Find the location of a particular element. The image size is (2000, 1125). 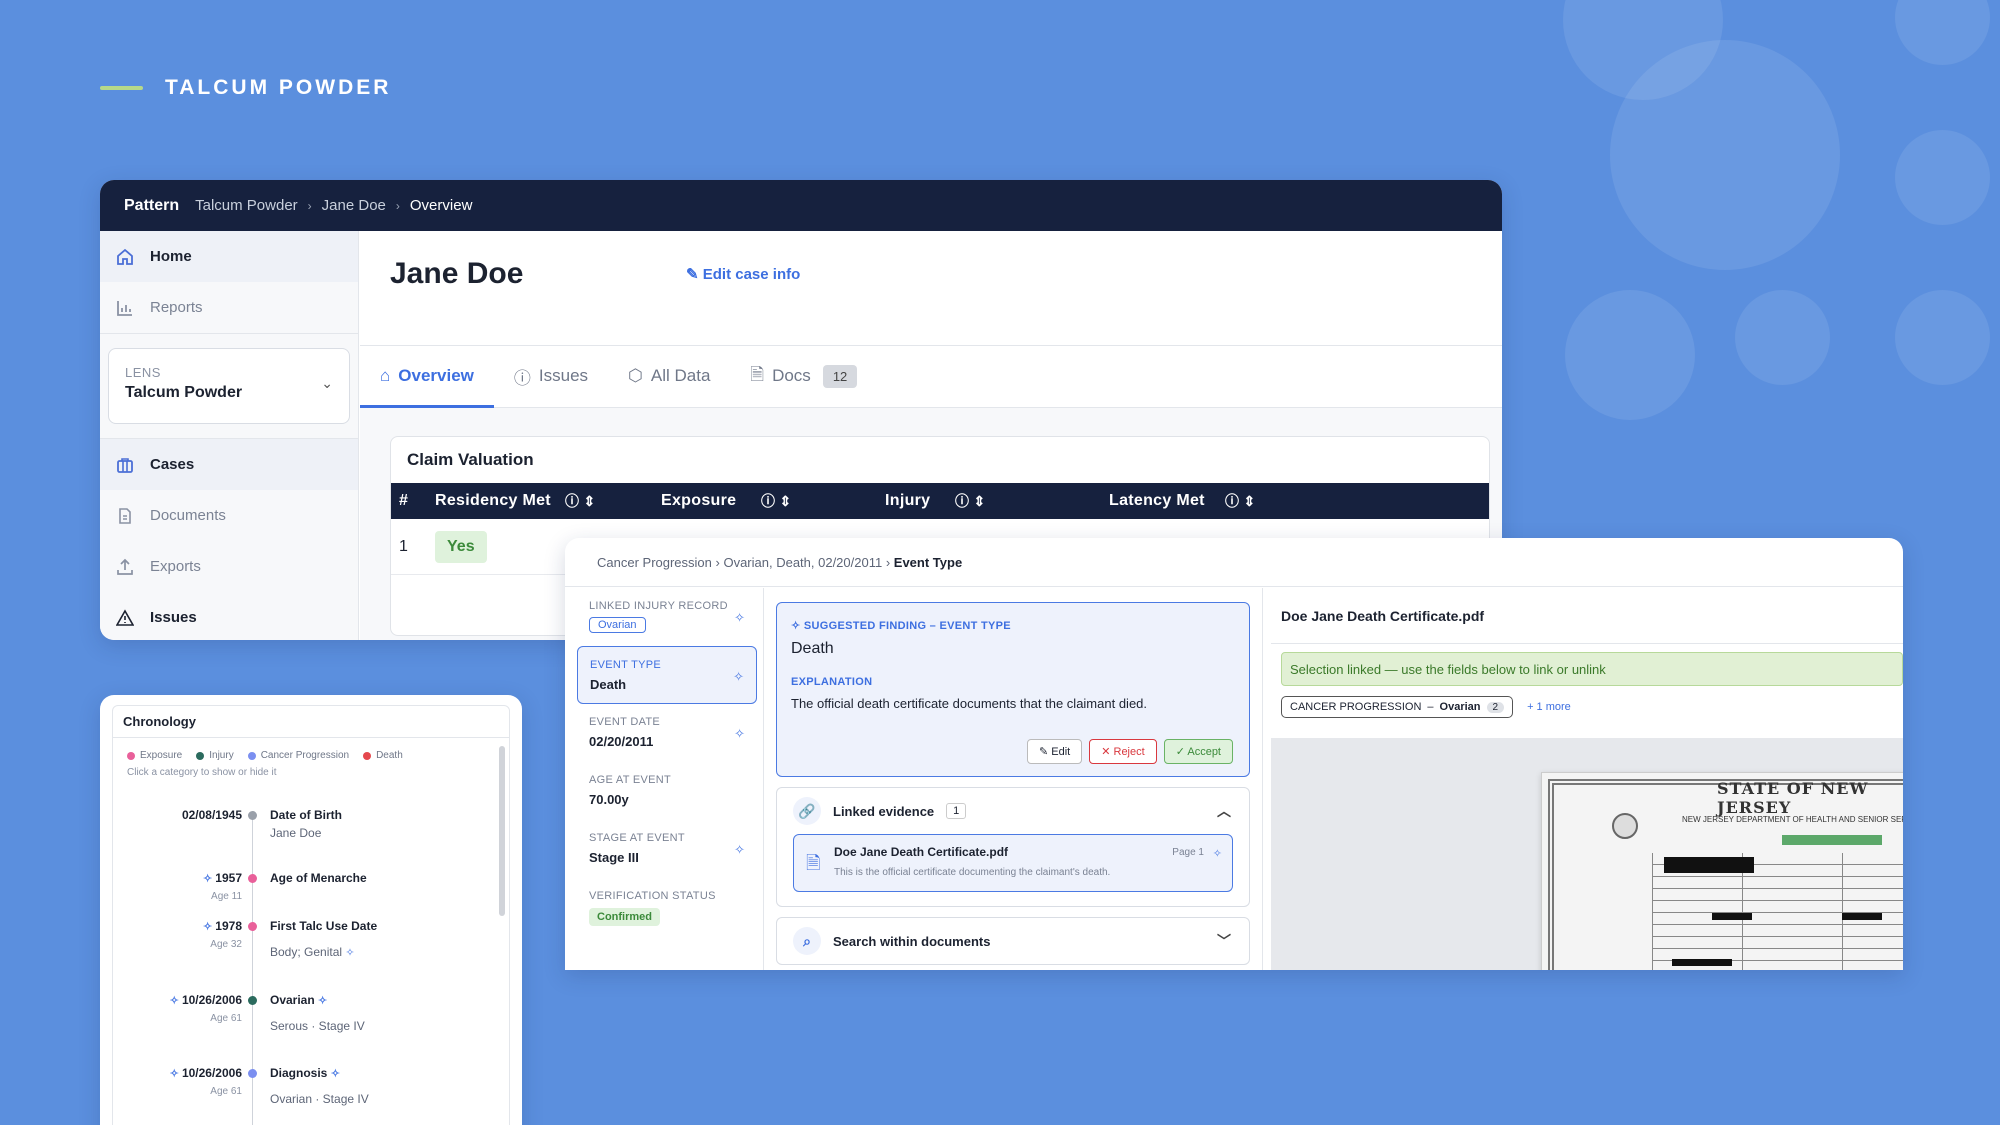

field-verification: VERIFICATION STATUS Confirmed is located at coordinates (667, 907).